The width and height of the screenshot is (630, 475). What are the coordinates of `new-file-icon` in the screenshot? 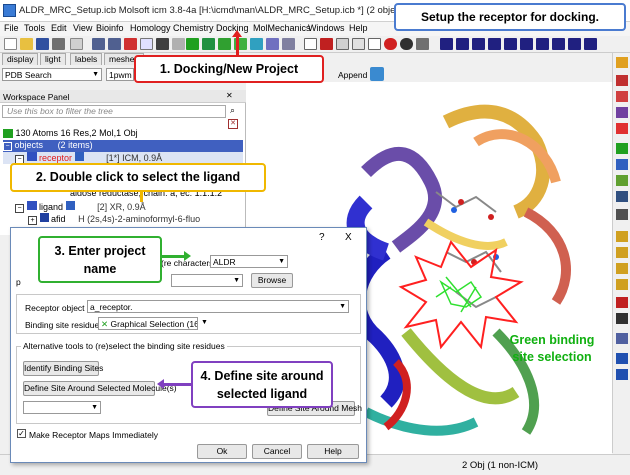 It's located at (10, 44).